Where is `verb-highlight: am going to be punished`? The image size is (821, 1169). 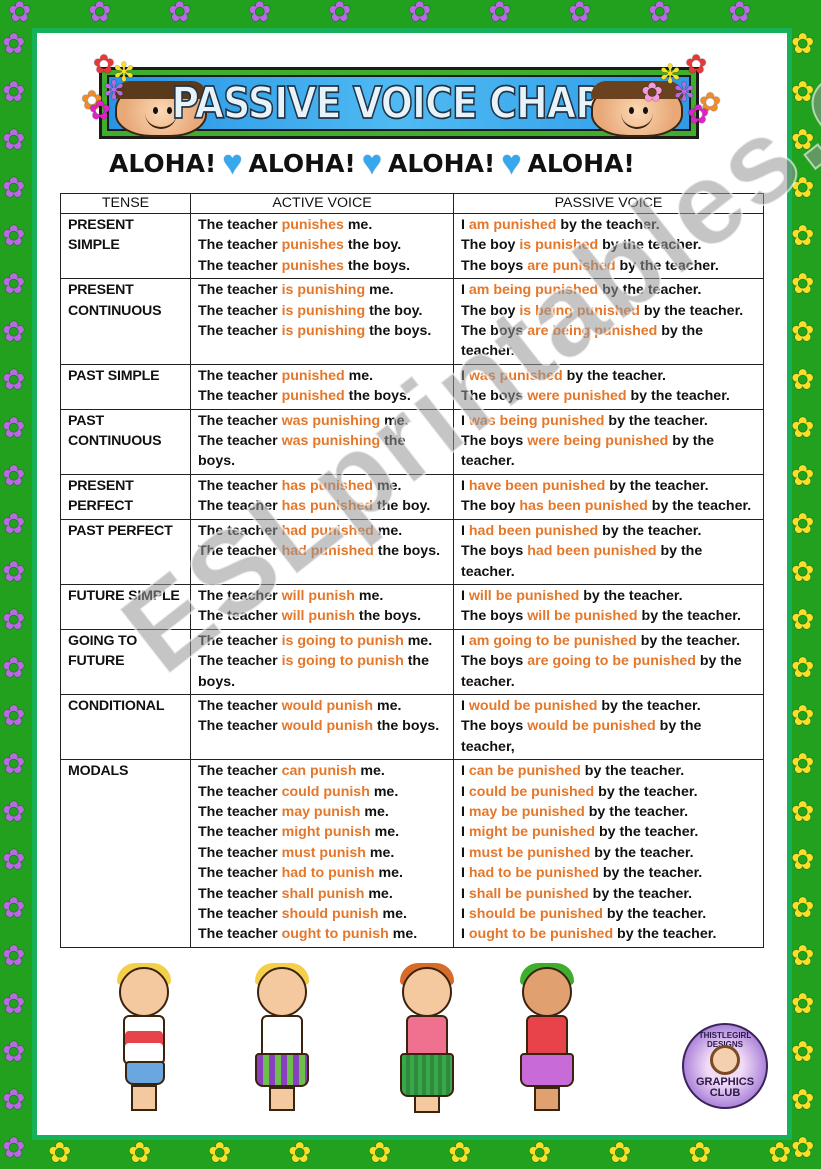
verb-highlight: am going to be punished is located at coordinates (552, 640).